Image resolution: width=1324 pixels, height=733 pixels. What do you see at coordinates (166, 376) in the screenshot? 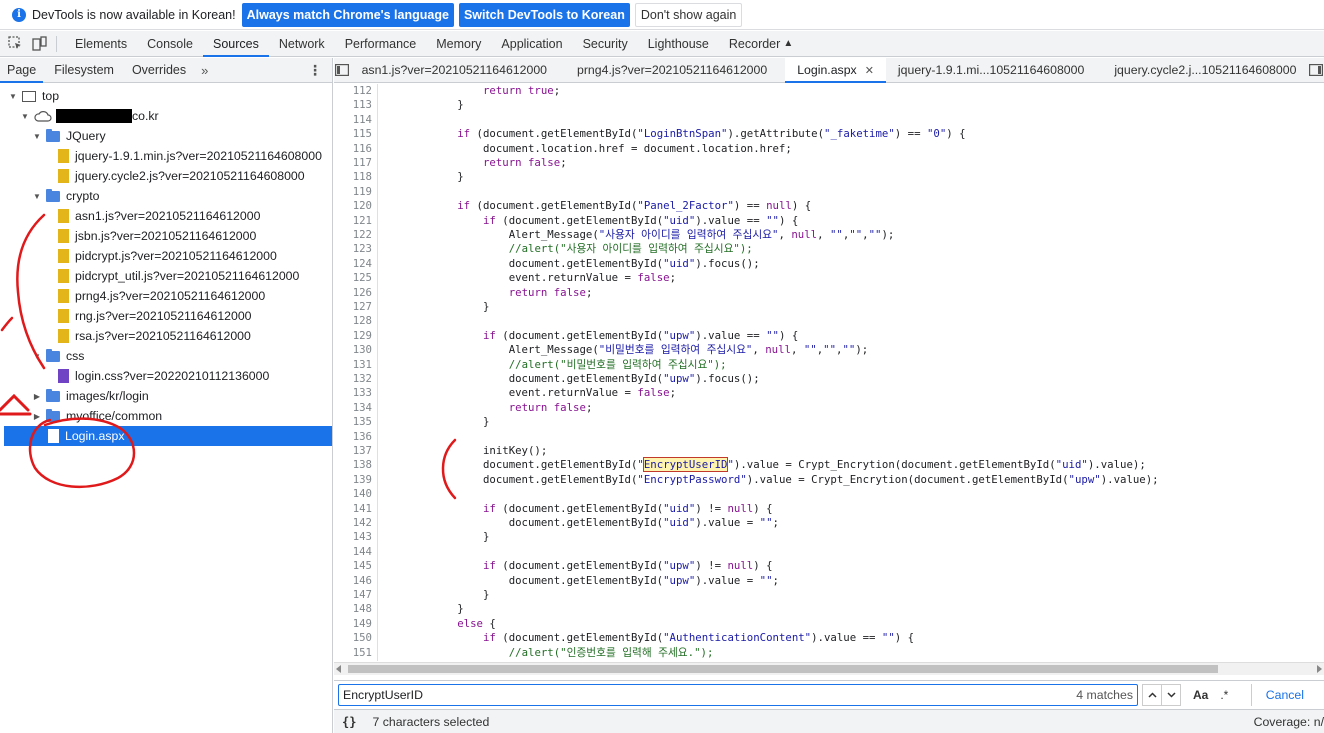
I see `tree-file: login.css?ver=20220210112136000` at bounding box center [166, 376].